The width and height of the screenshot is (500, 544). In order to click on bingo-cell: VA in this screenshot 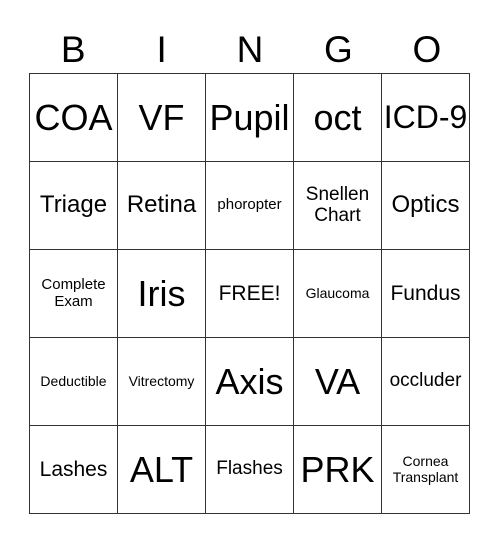, I will do `click(338, 382)`.